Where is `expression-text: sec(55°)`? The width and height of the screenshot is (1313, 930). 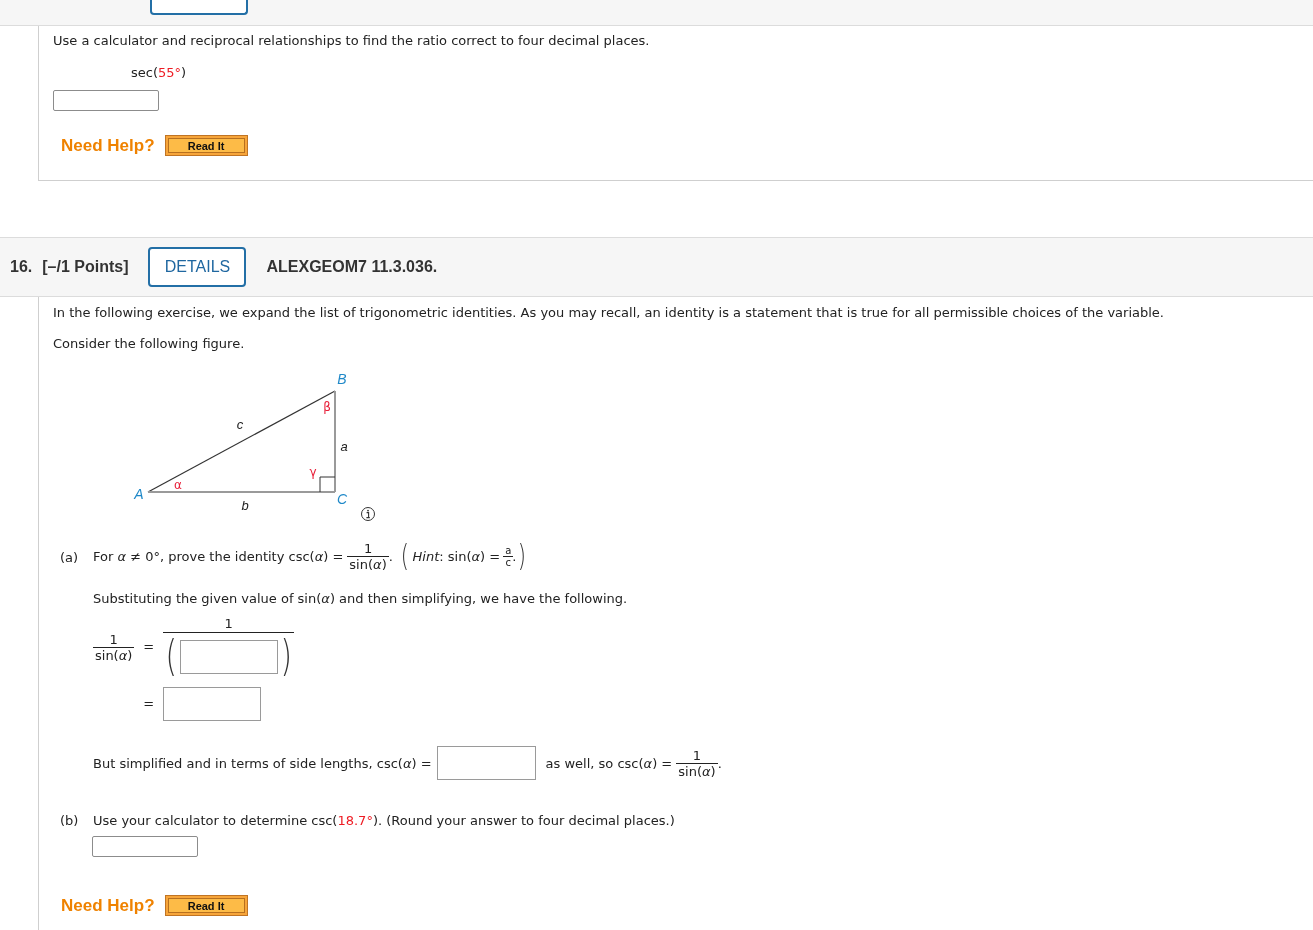 expression-text: sec(55°) is located at coordinates (159, 72).